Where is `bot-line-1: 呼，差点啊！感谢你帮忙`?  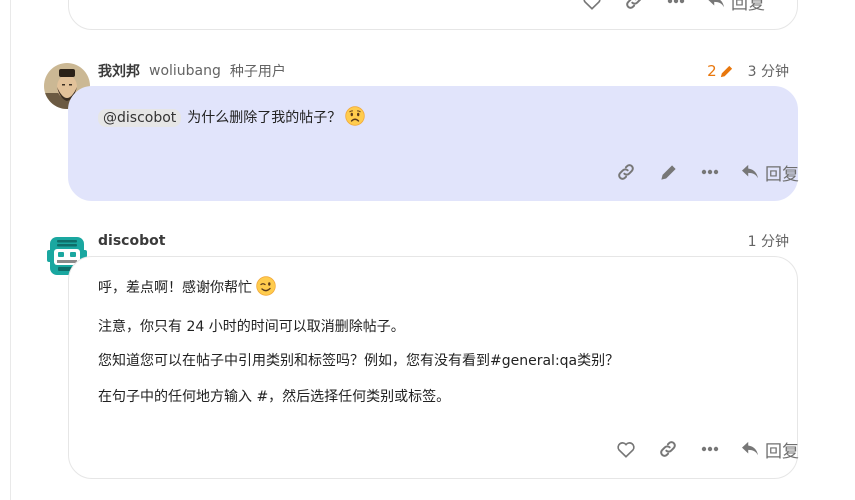
bot-line-1: 呼，差点啊！感谢你帮忙 is located at coordinates (175, 288).